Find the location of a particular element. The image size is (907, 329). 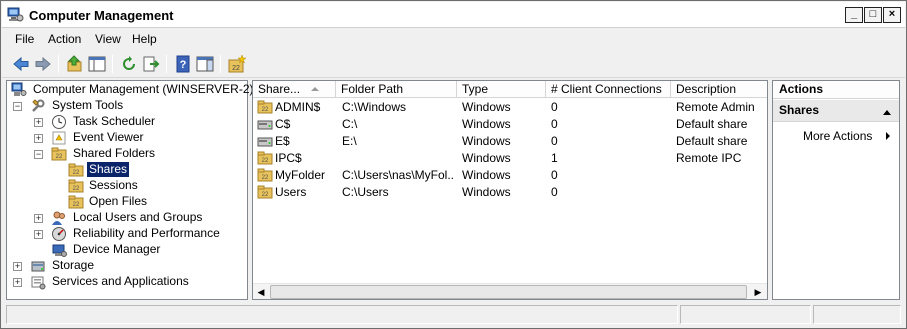

event-viewer-icon is located at coordinates (59, 138).